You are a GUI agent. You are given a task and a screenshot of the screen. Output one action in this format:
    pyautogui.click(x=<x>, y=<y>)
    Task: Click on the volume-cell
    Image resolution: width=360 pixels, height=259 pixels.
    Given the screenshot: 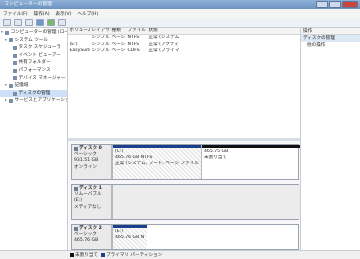 What is the action you would take?
    pyautogui.click(x=239, y=51)
    